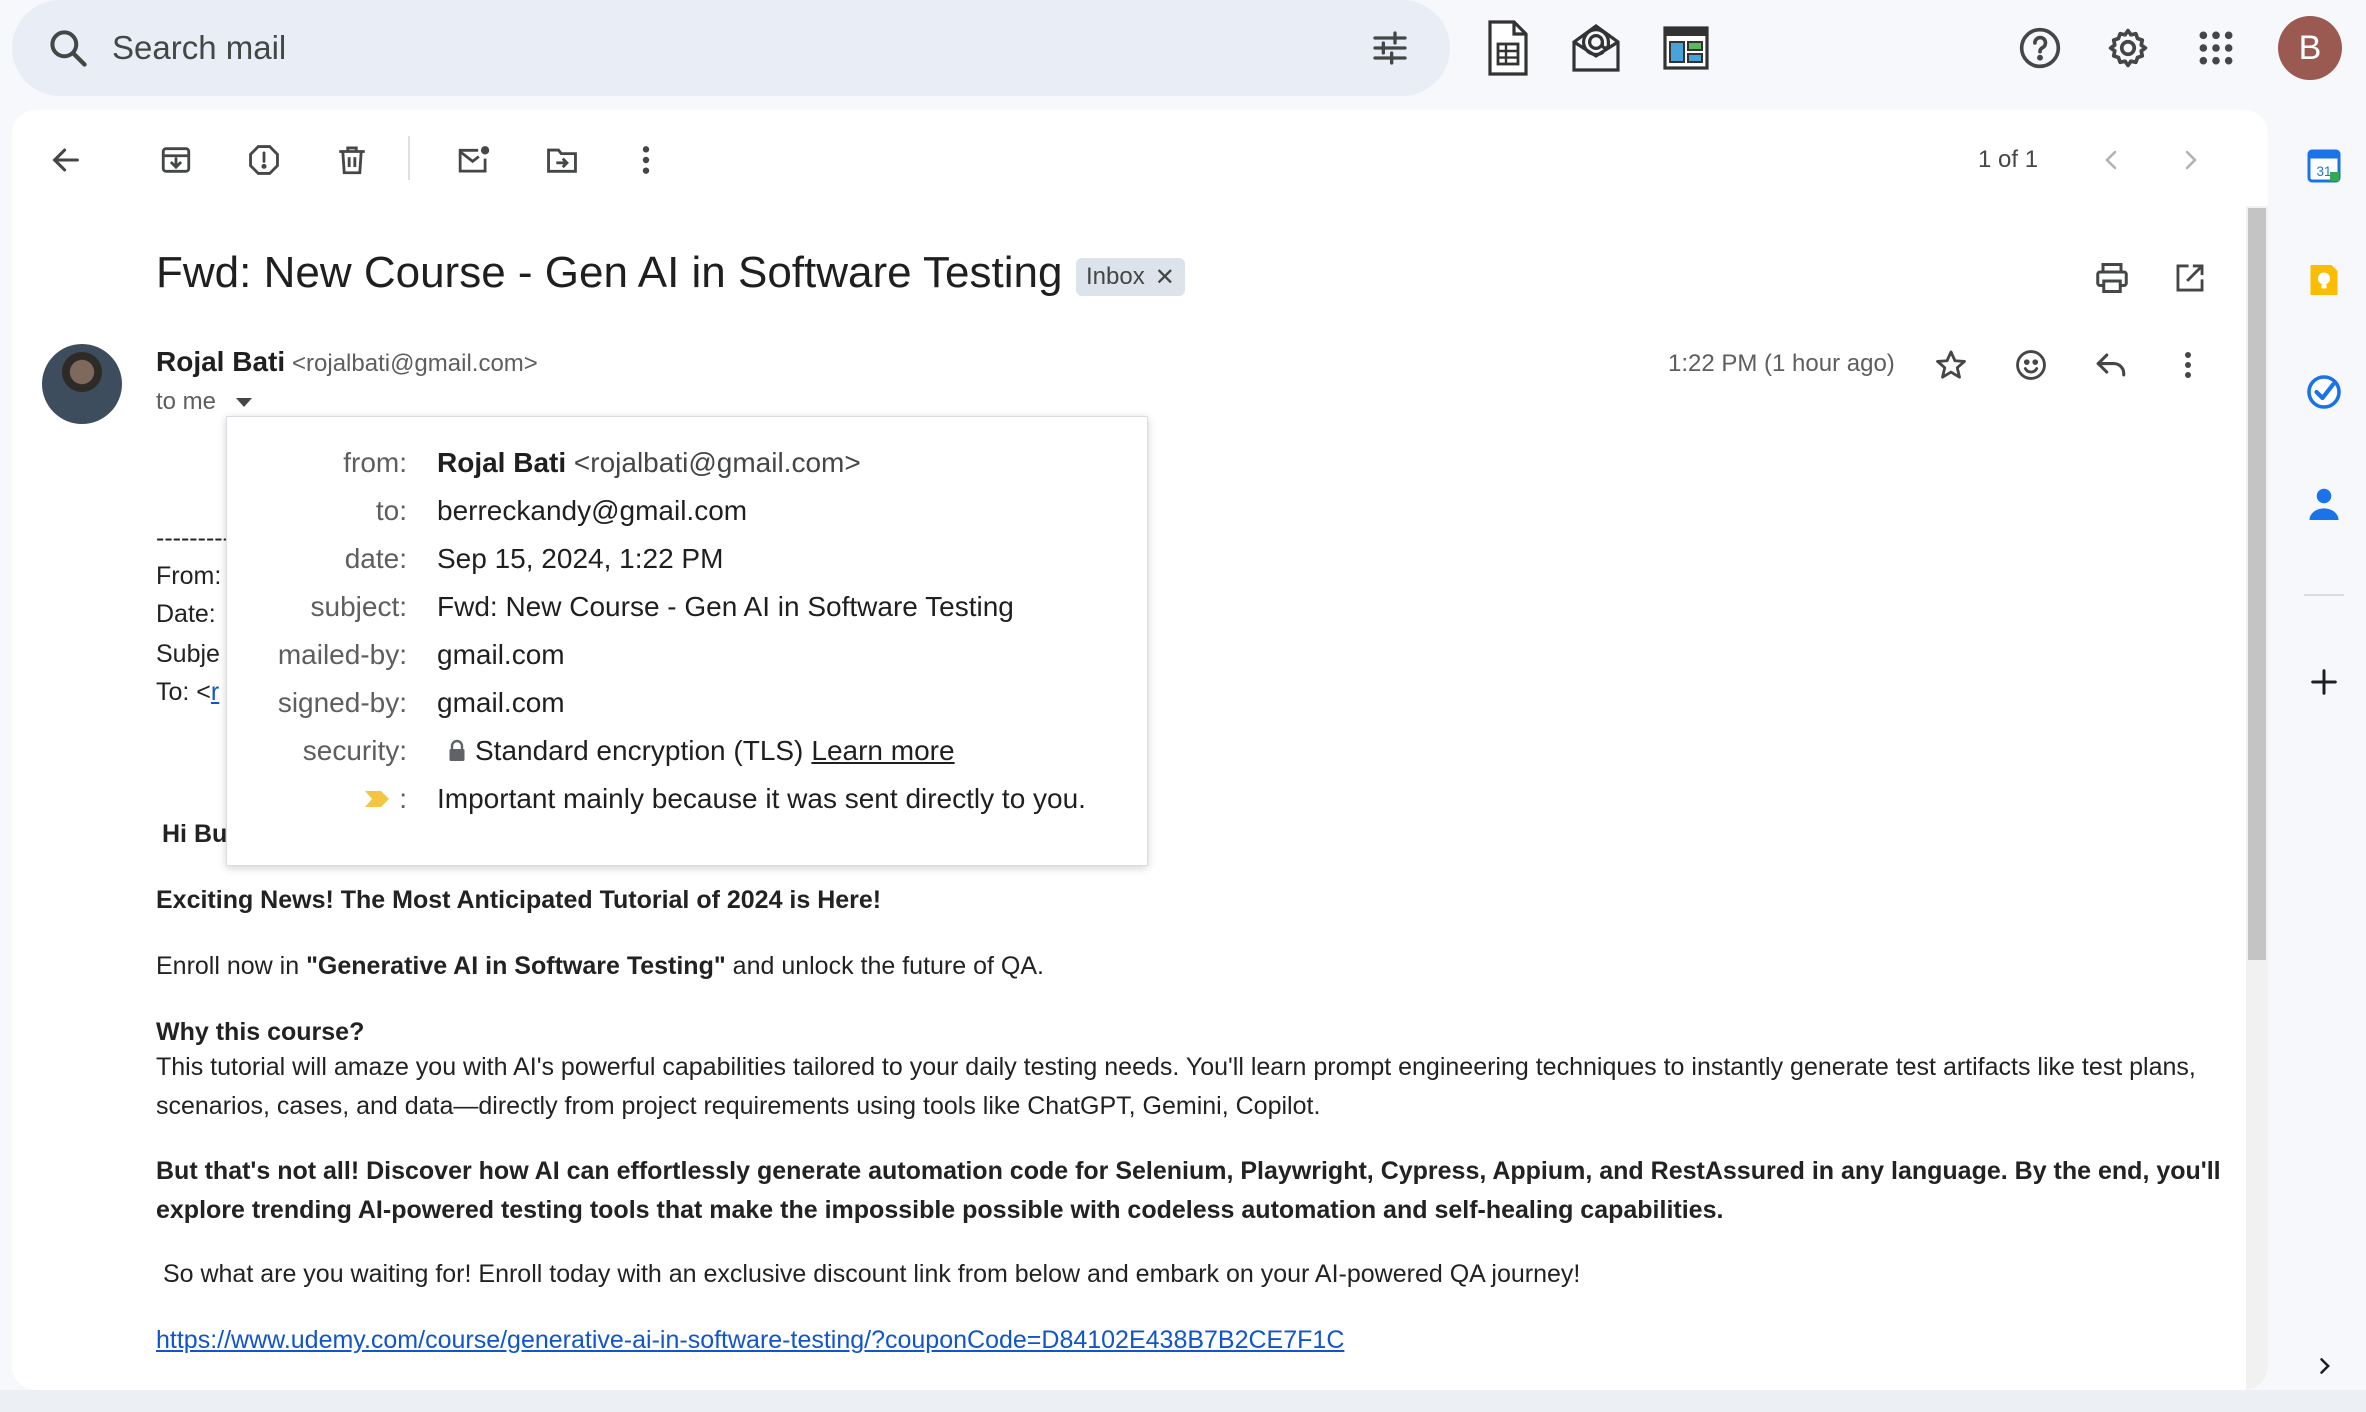  I want to click on print-icon, so click(2112, 278).